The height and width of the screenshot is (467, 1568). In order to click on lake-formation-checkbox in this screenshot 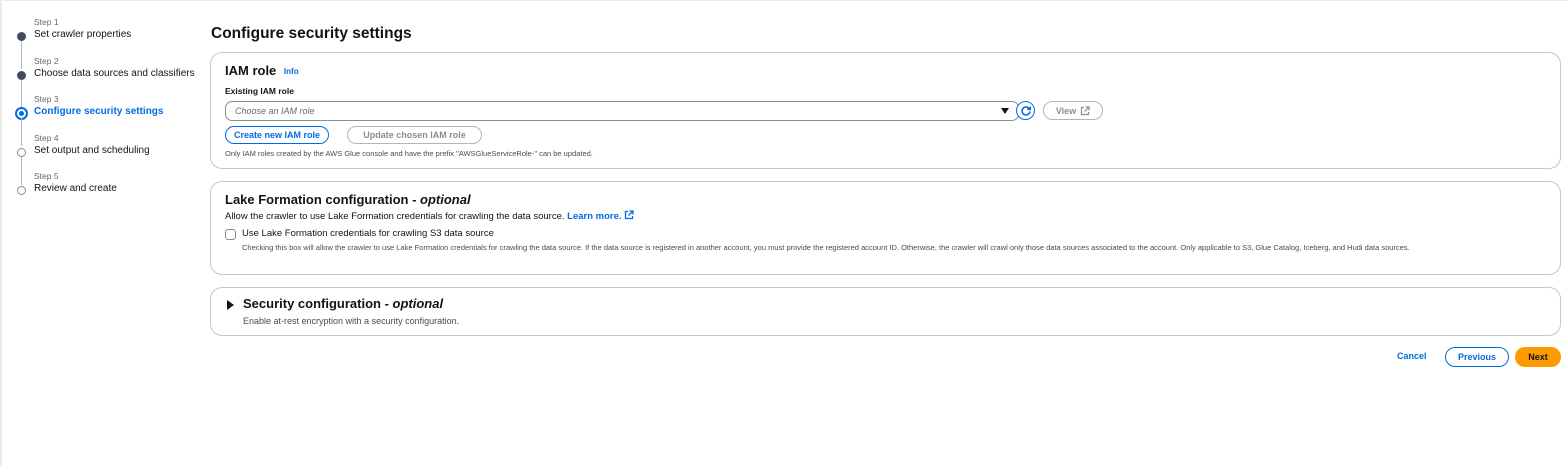, I will do `click(230, 234)`.